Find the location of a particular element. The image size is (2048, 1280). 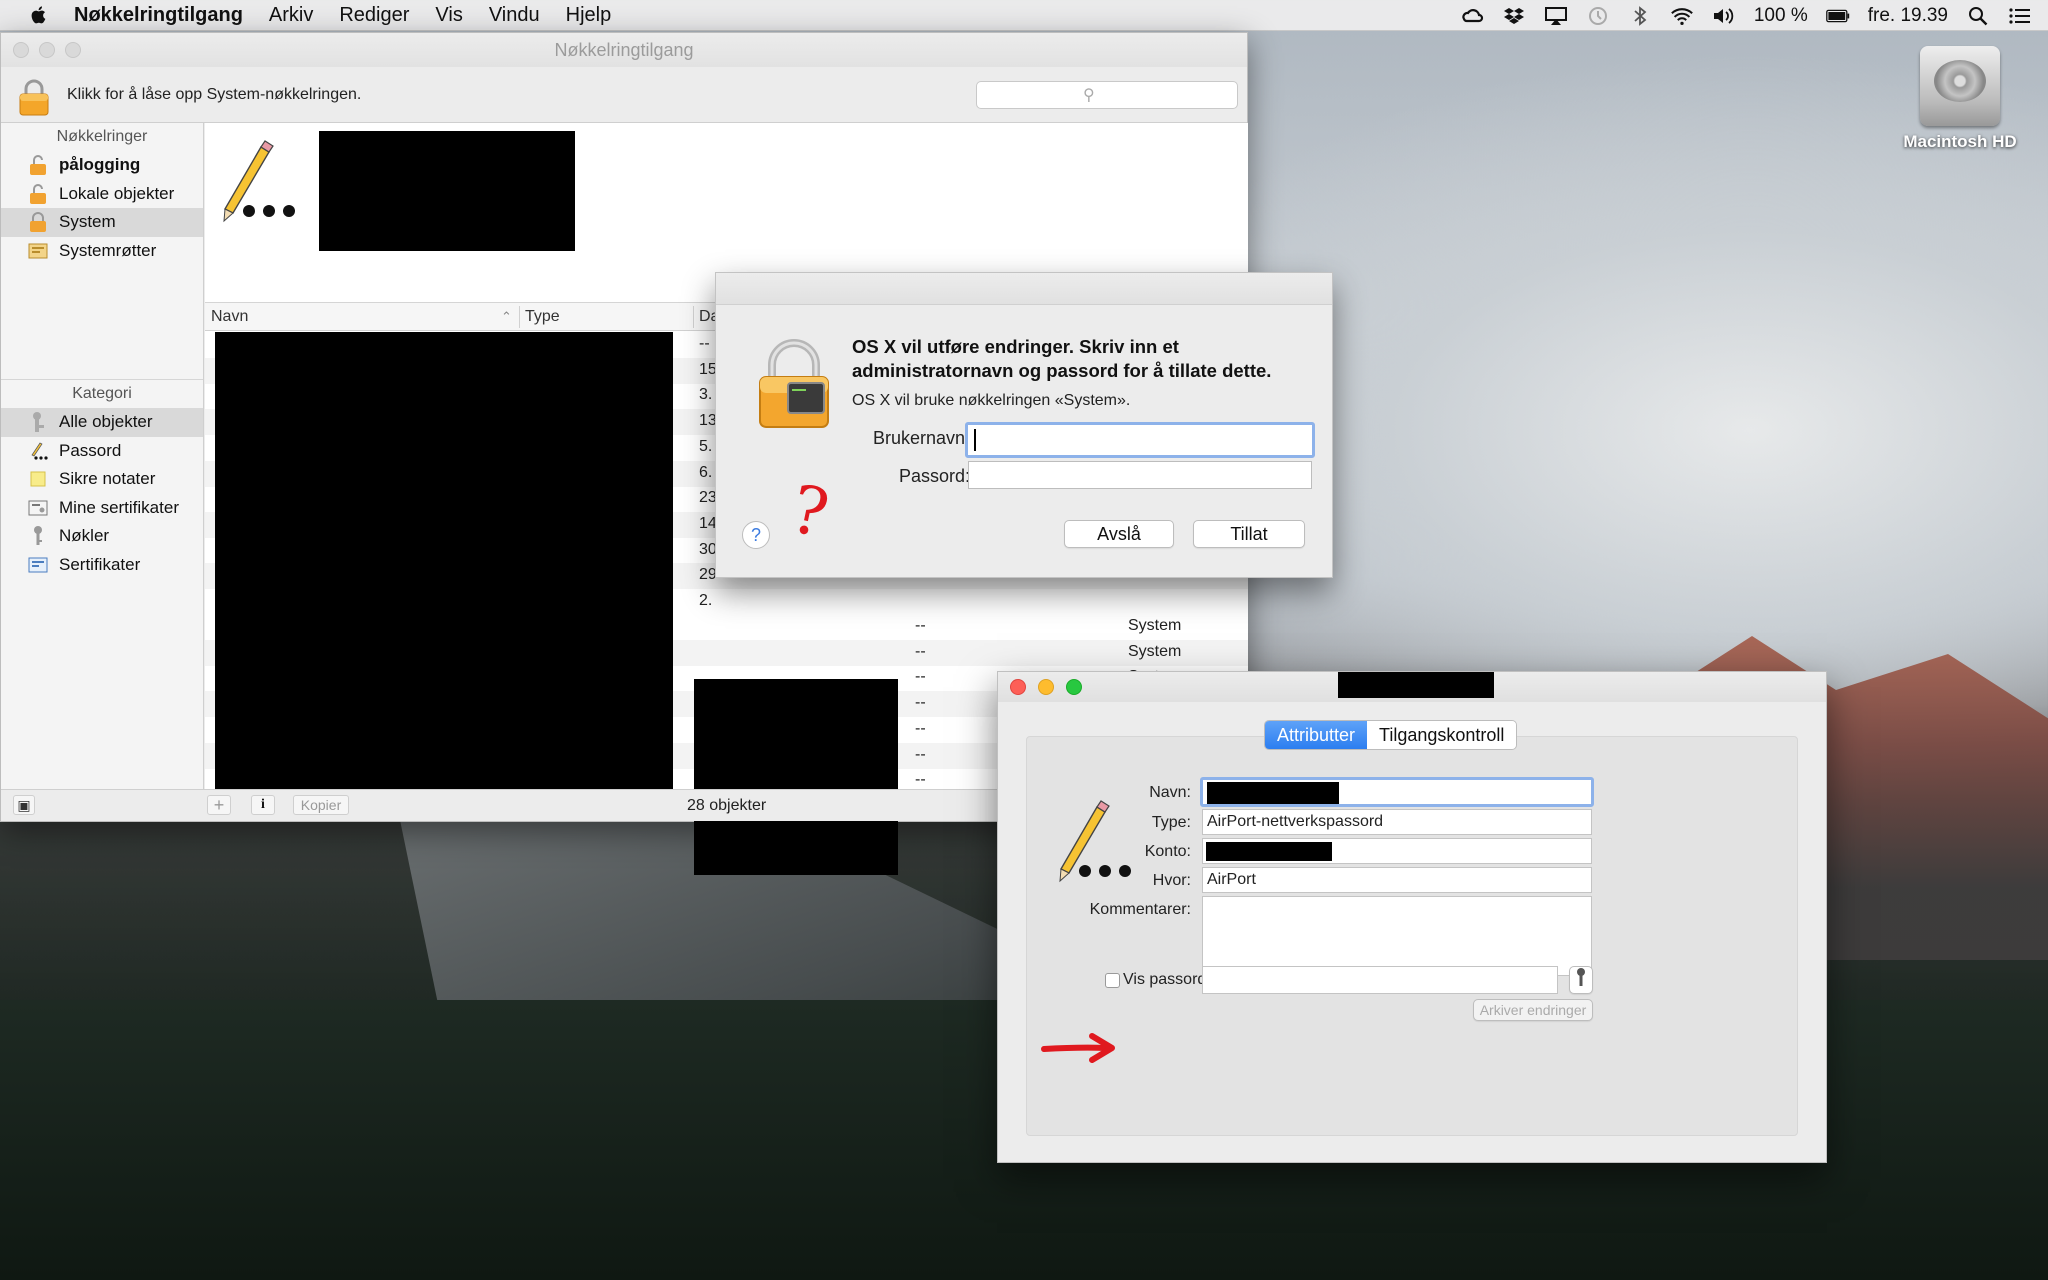

keychain-cell: System is located at coordinates (1155, 625).